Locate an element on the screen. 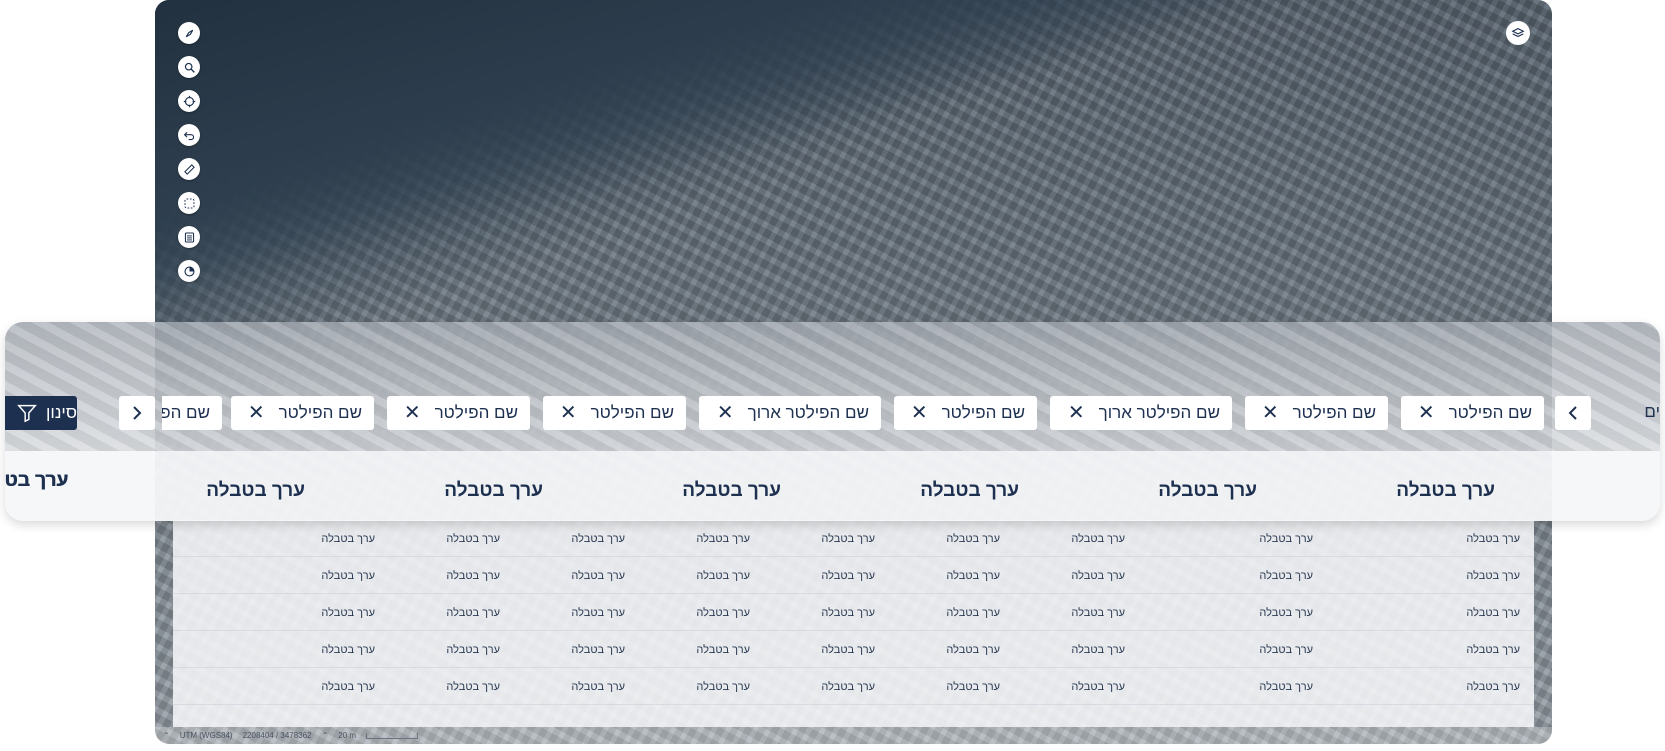 The height and width of the screenshot is (751, 1665). select-area-icon is located at coordinates (189, 203).